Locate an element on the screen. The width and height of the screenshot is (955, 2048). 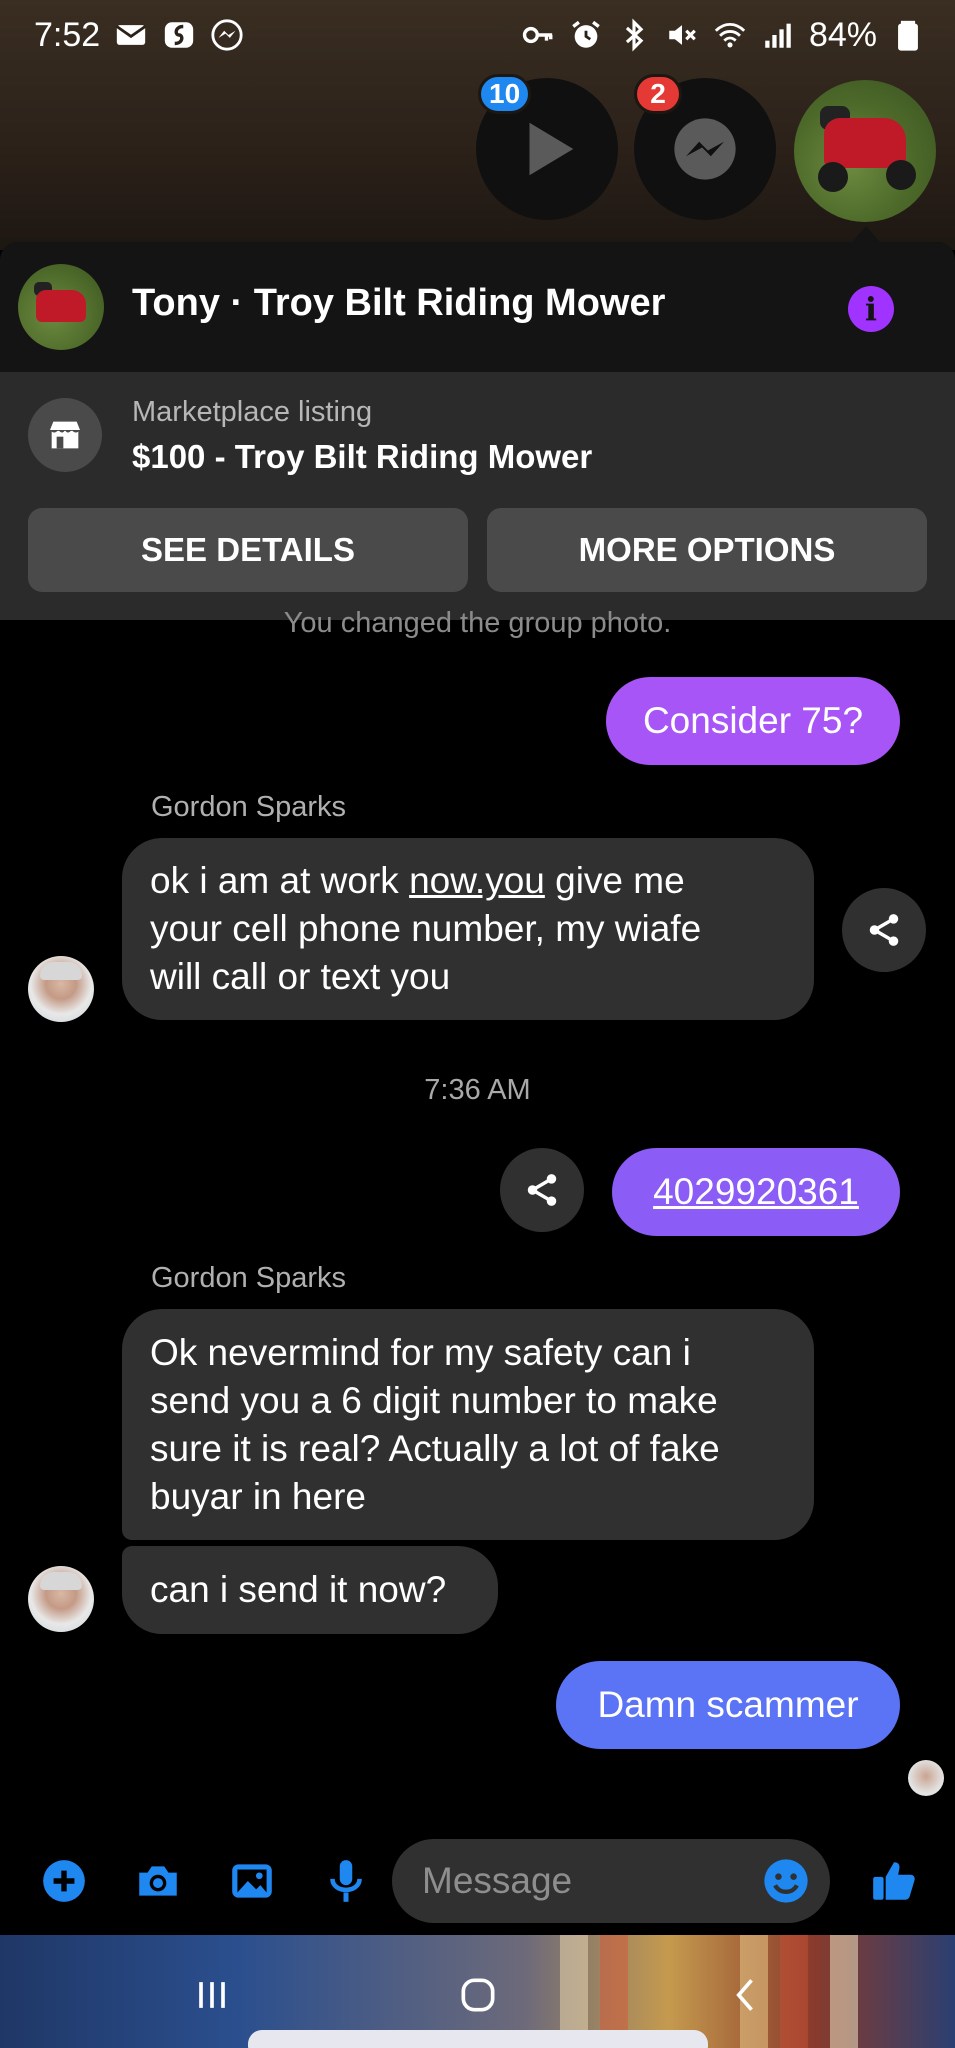
video-chathead-badge: 10 is located at coordinates (505, 94).